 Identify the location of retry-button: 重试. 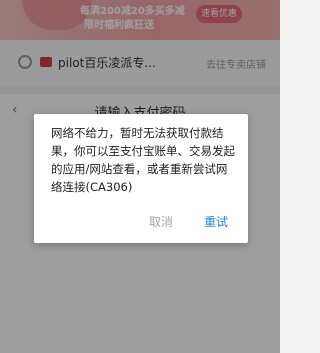
(216, 221).